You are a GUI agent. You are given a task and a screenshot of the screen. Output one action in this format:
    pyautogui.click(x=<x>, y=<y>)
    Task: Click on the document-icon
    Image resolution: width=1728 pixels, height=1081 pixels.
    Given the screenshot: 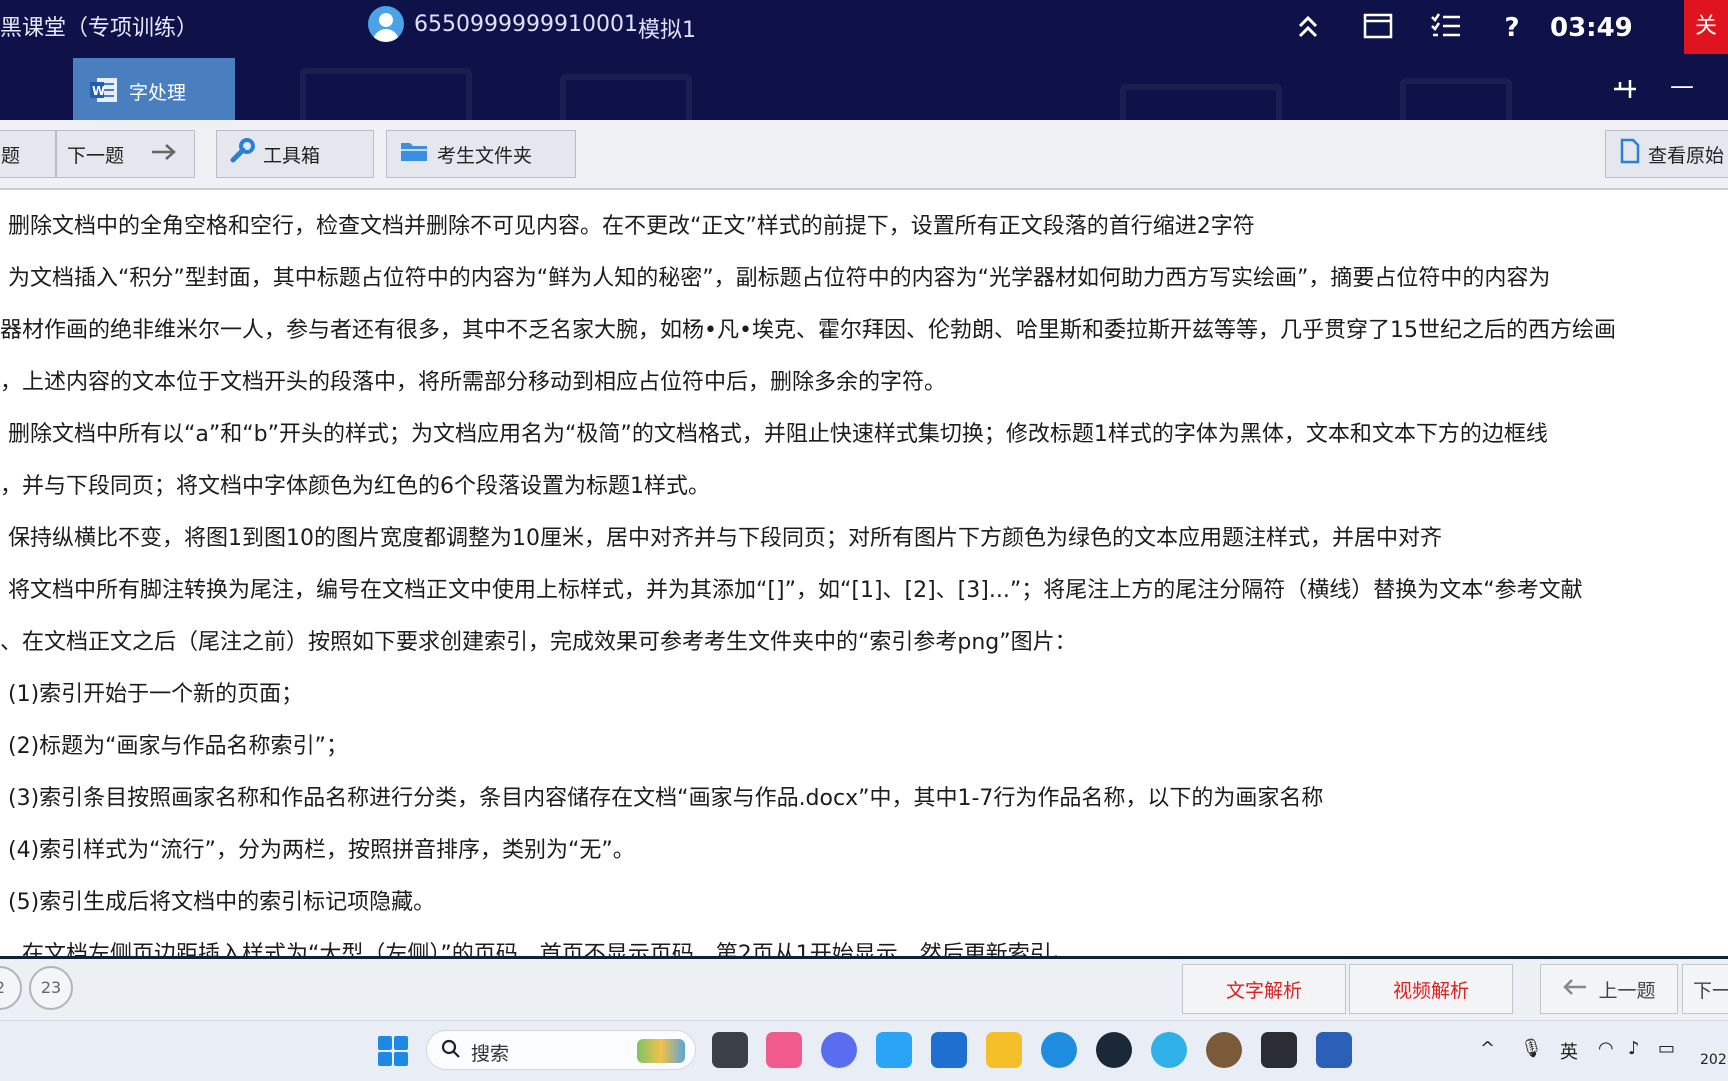 What is the action you would take?
    pyautogui.click(x=1630, y=154)
    